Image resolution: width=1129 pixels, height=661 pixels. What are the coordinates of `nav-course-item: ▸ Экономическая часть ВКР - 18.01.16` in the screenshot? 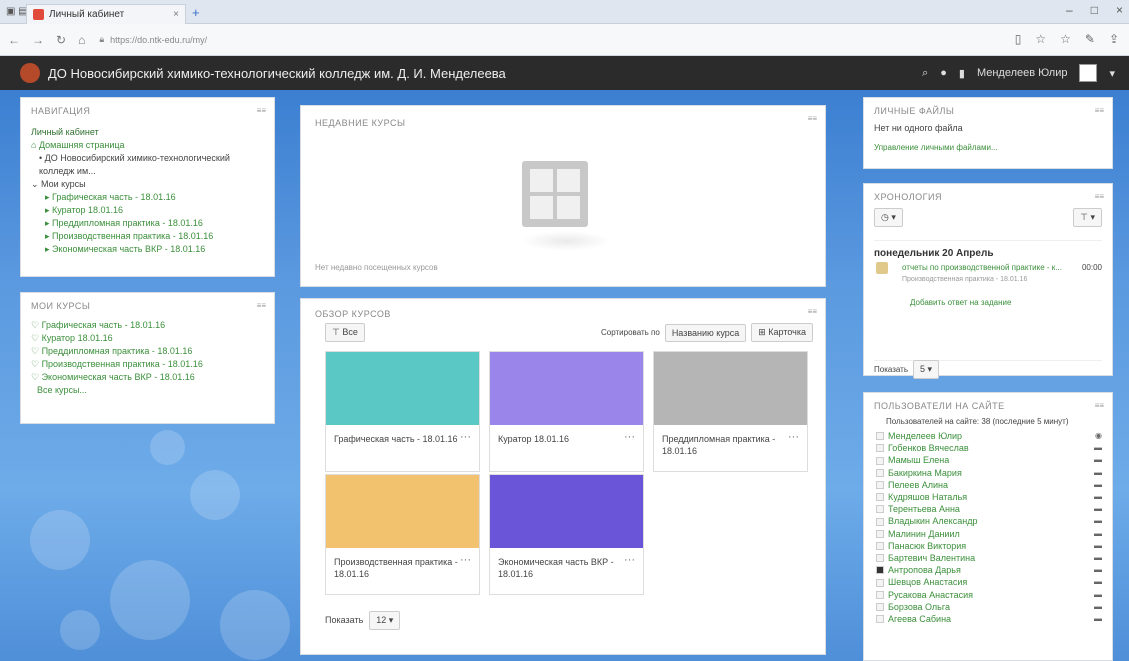 It's located at (147, 249).